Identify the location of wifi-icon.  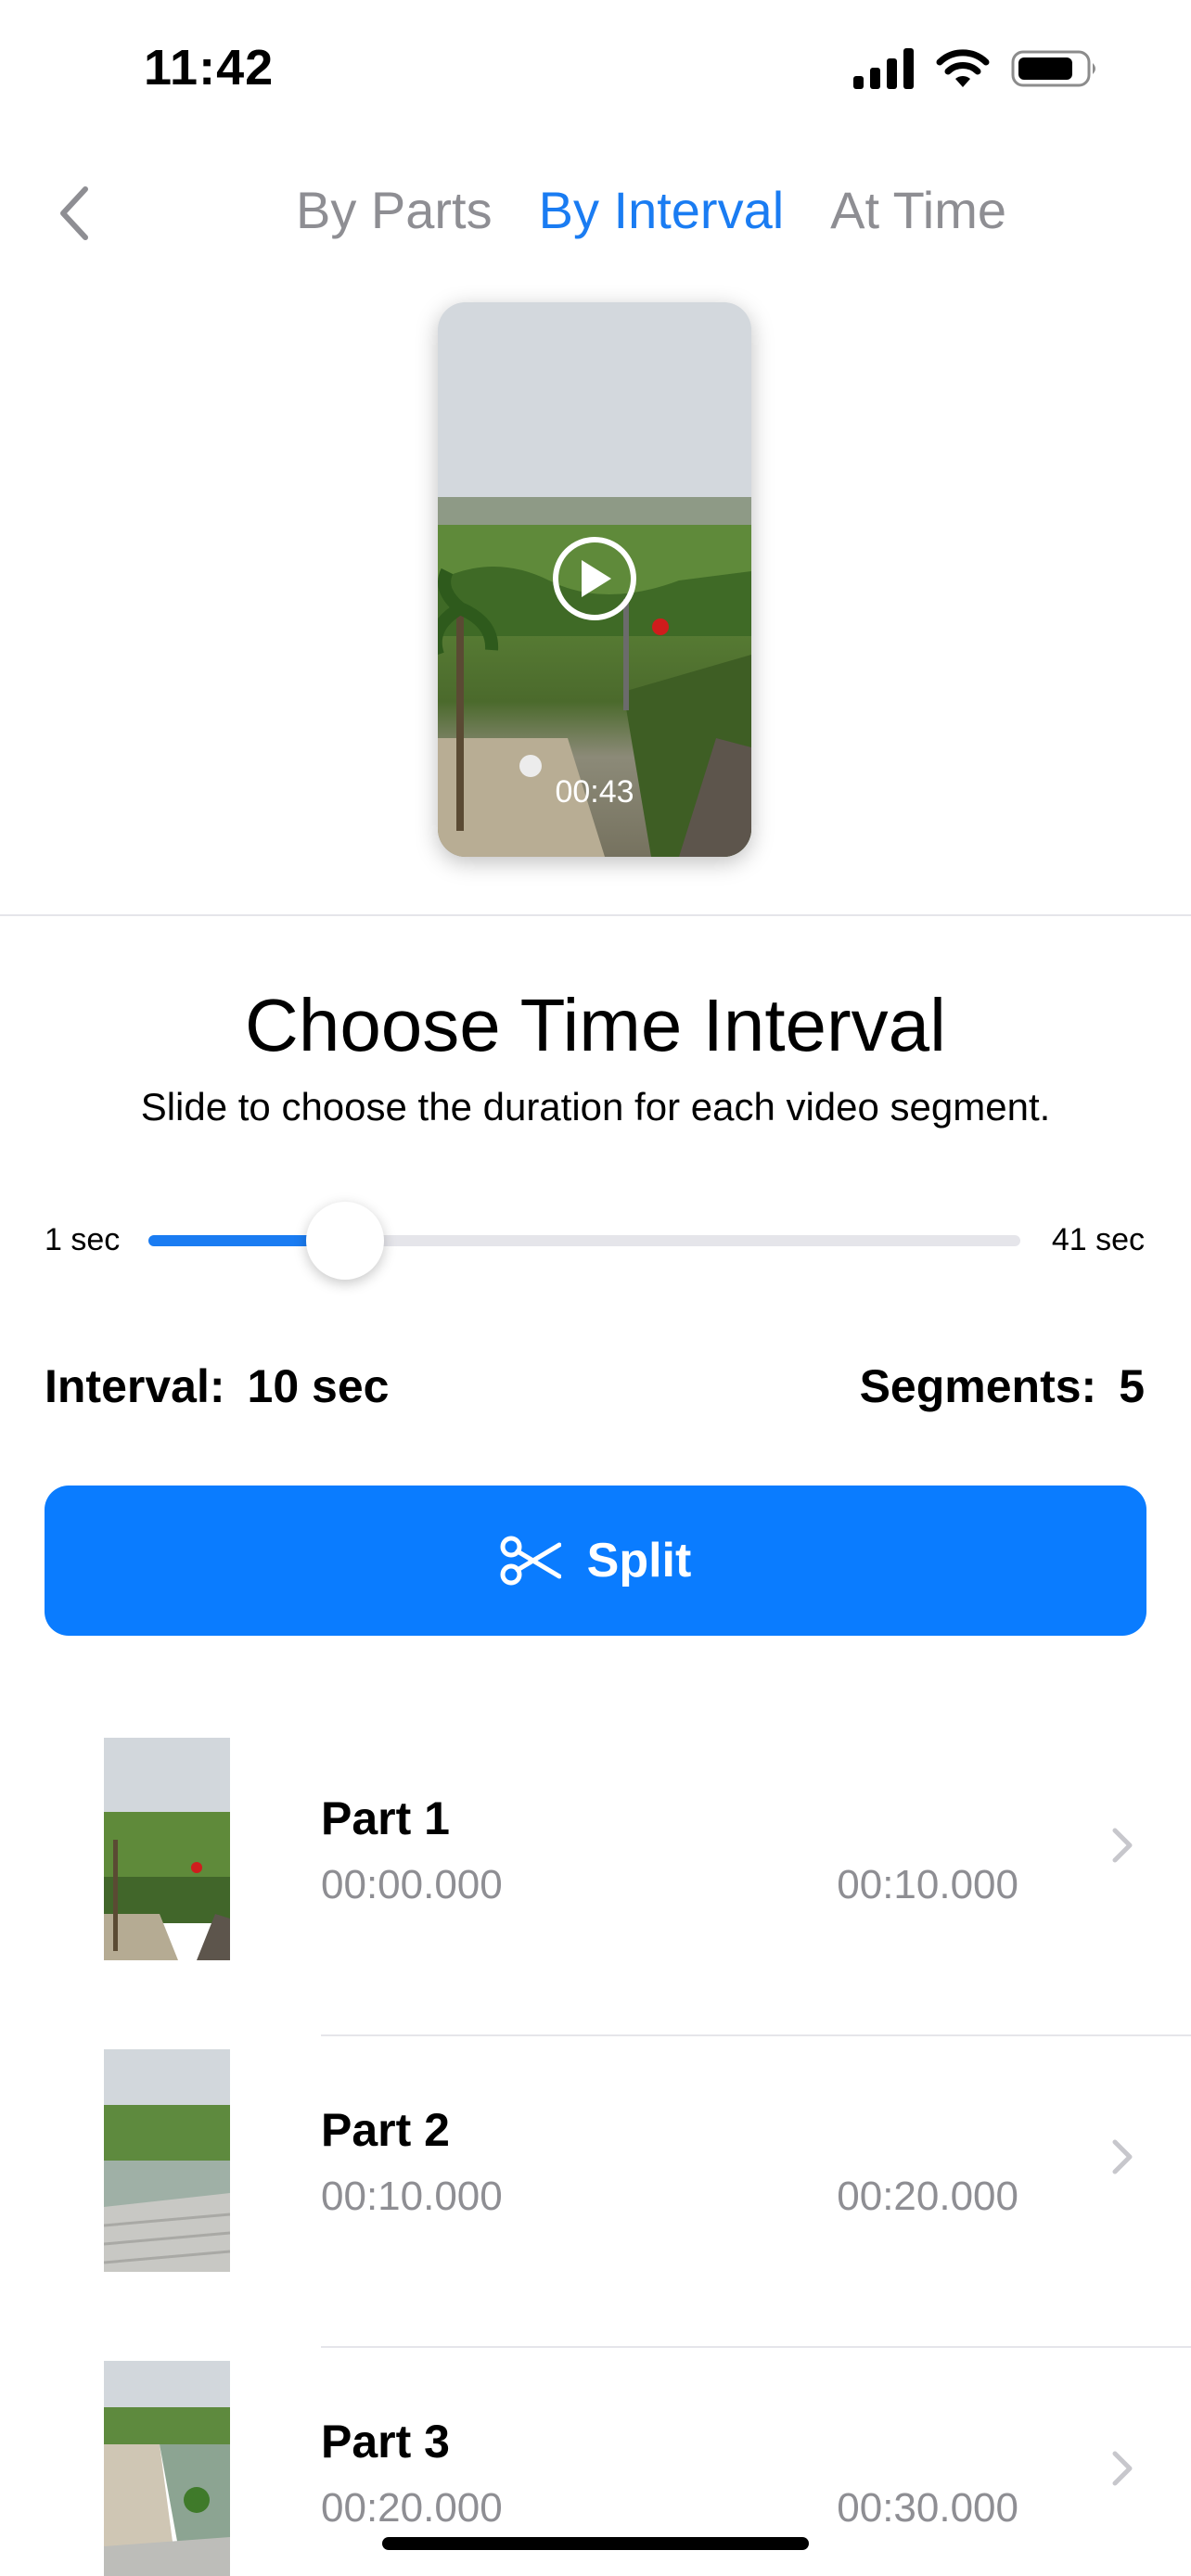
(963, 68).